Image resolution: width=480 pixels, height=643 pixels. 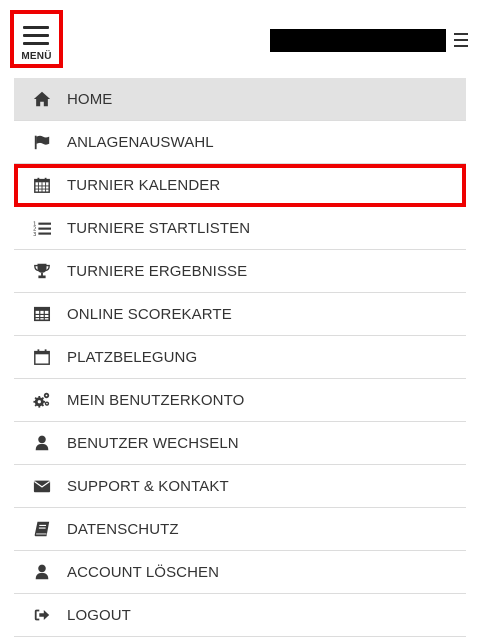 I want to click on calendar-outline-icon, so click(x=42, y=357).